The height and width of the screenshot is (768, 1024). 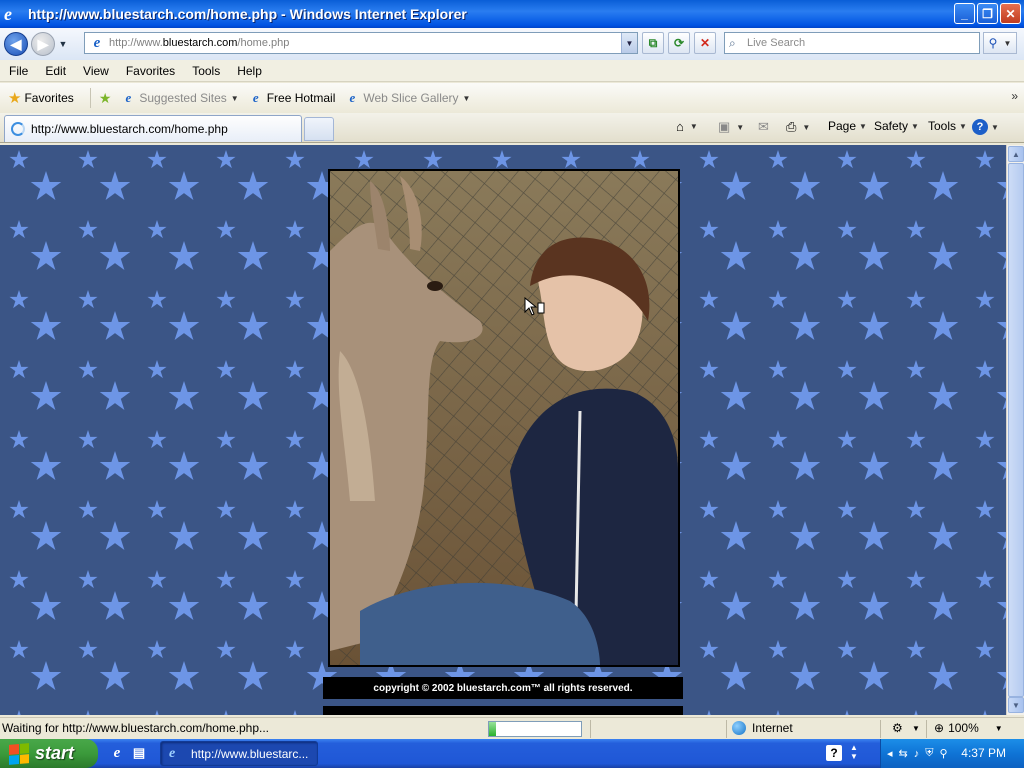 I want to click on fav-item-suggested-sites: e Suggested Sites ▼, so click(x=180, y=98).